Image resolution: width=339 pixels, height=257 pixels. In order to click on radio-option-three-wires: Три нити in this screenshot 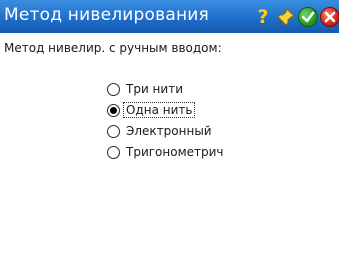, I will do `click(146, 89)`.